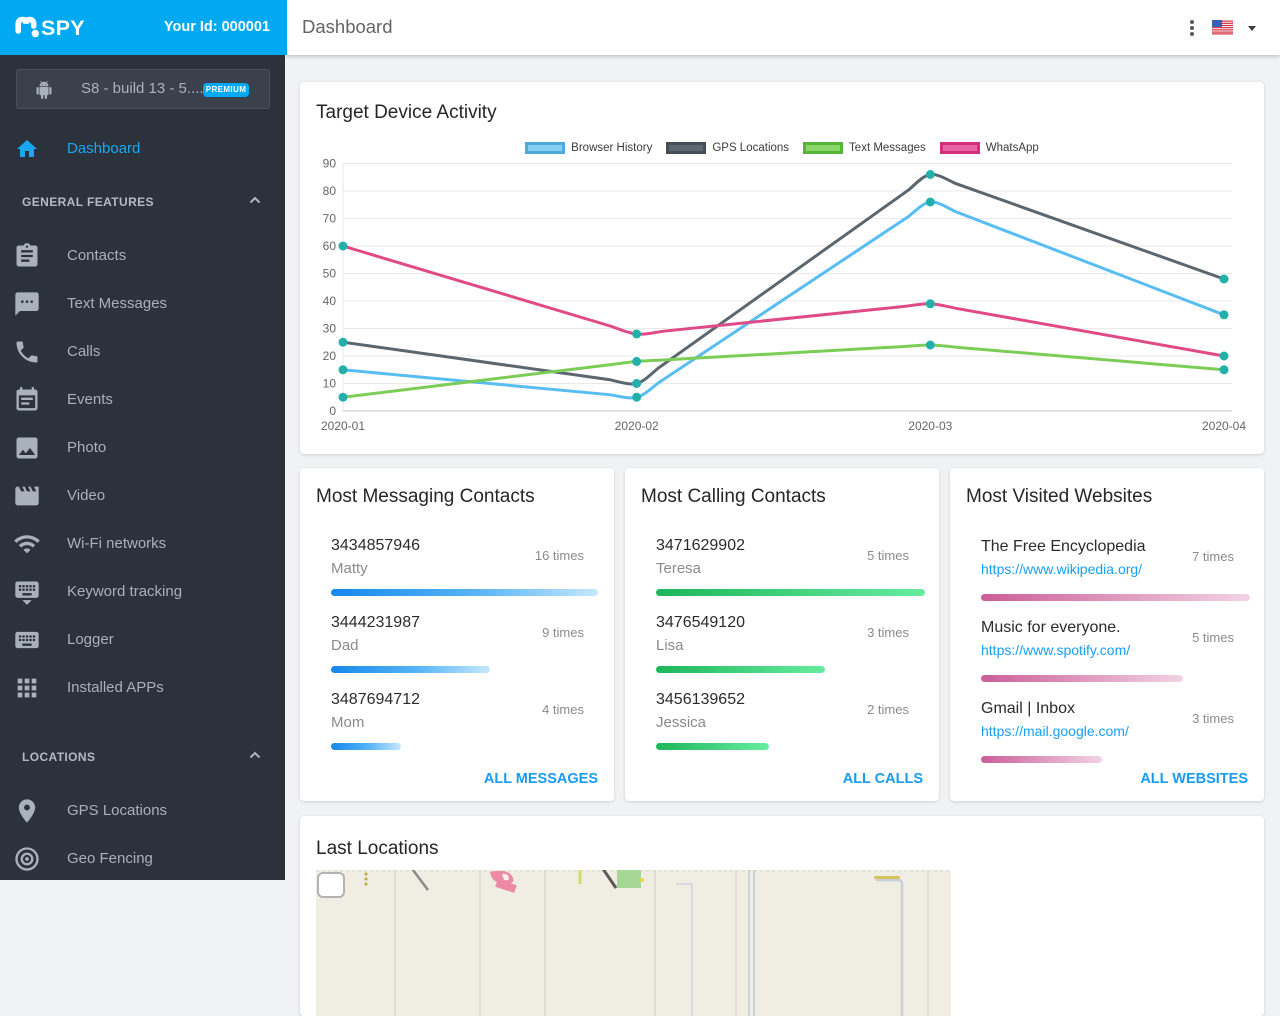 The width and height of the screenshot is (1280, 1016). What do you see at coordinates (330, 329) in the screenshot?
I see `svg-text: 30` at bounding box center [330, 329].